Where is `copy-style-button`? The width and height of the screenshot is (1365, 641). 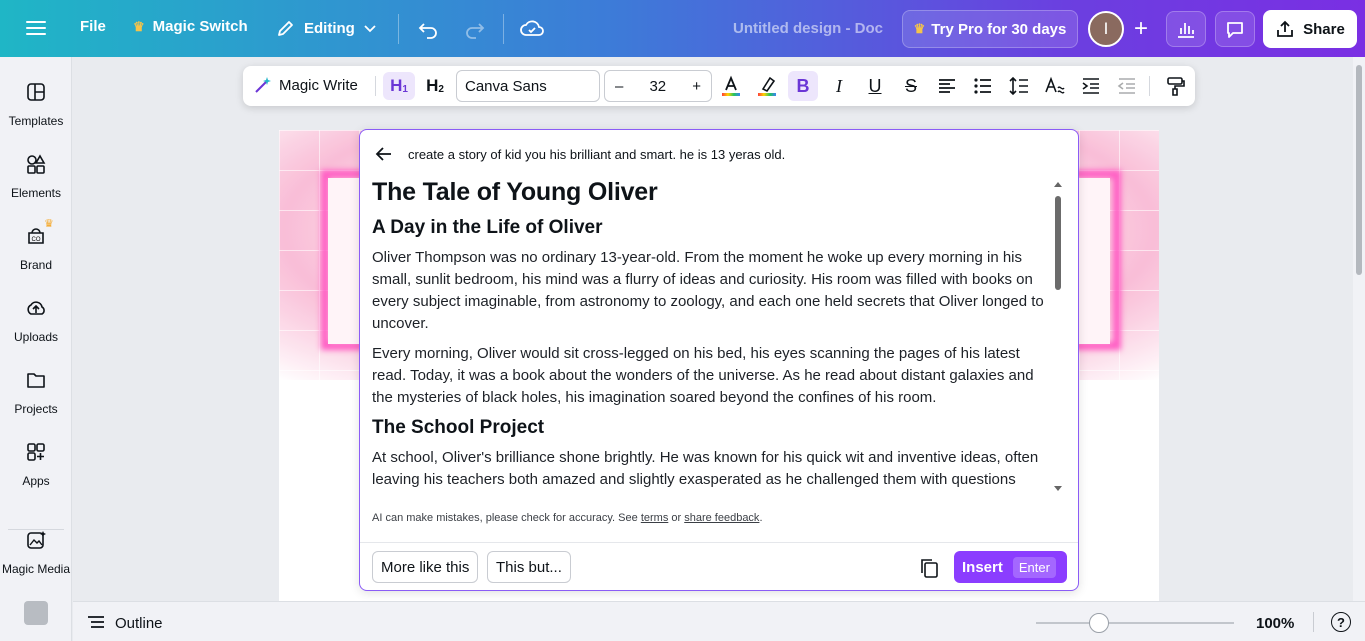 copy-style-button is located at coordinates (1175, 86).